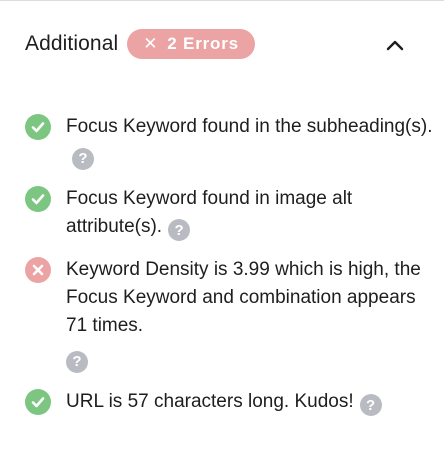  I want to click on close-x-icon: ✕, so click(151, 43).